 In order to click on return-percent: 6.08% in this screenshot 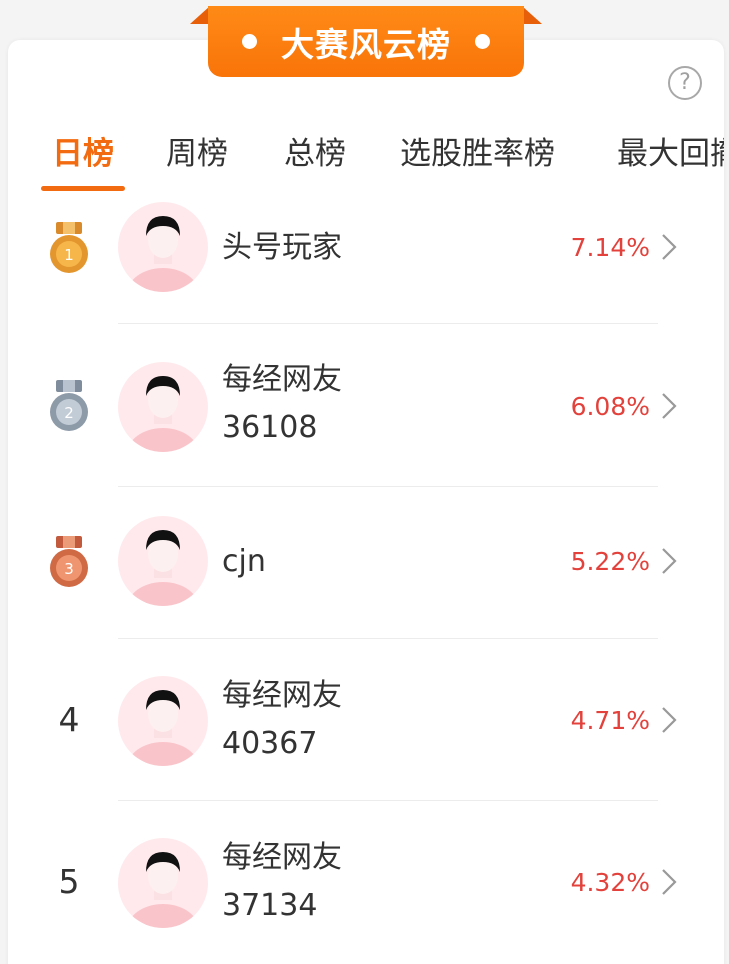, I will do `click(610, 406)`.